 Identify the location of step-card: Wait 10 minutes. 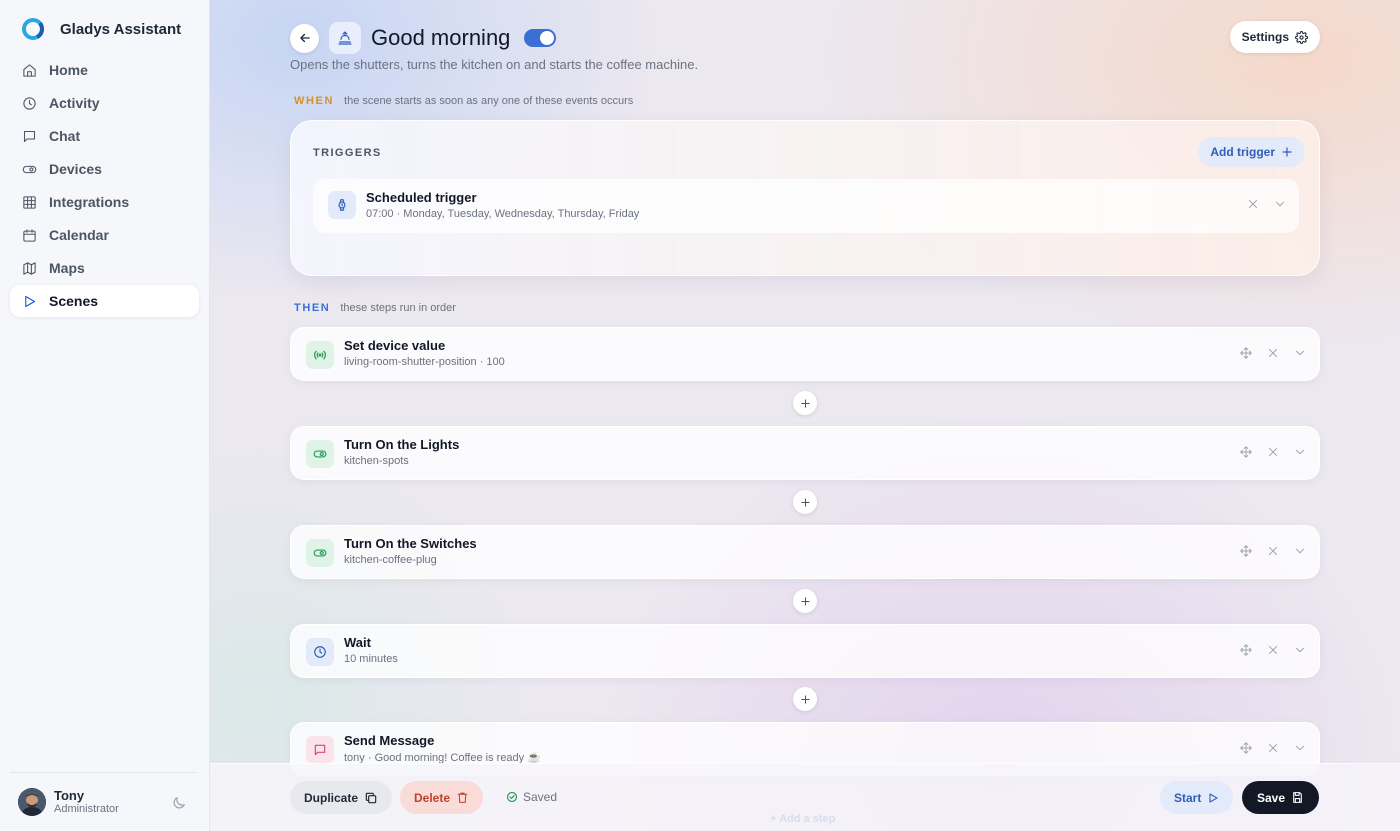
(805, 651).